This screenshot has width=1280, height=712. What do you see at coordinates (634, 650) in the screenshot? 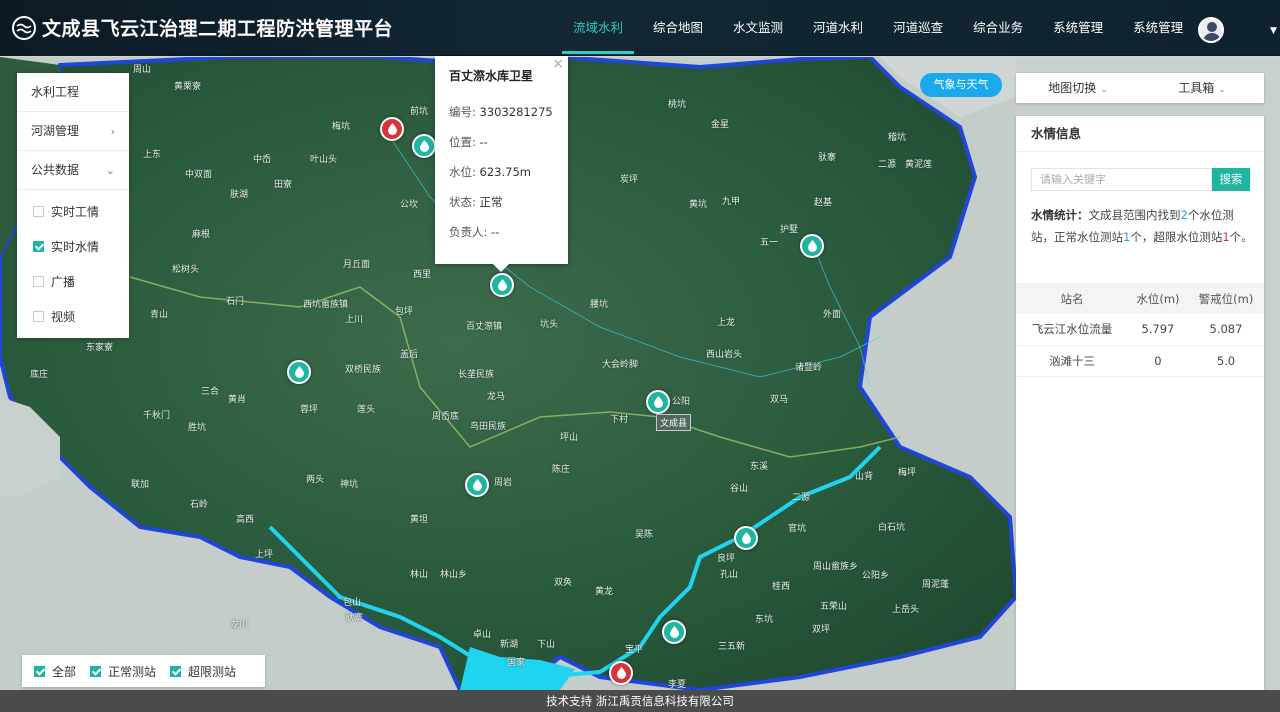
I see `place-label: 宝平` at bounding box center [634, 650].